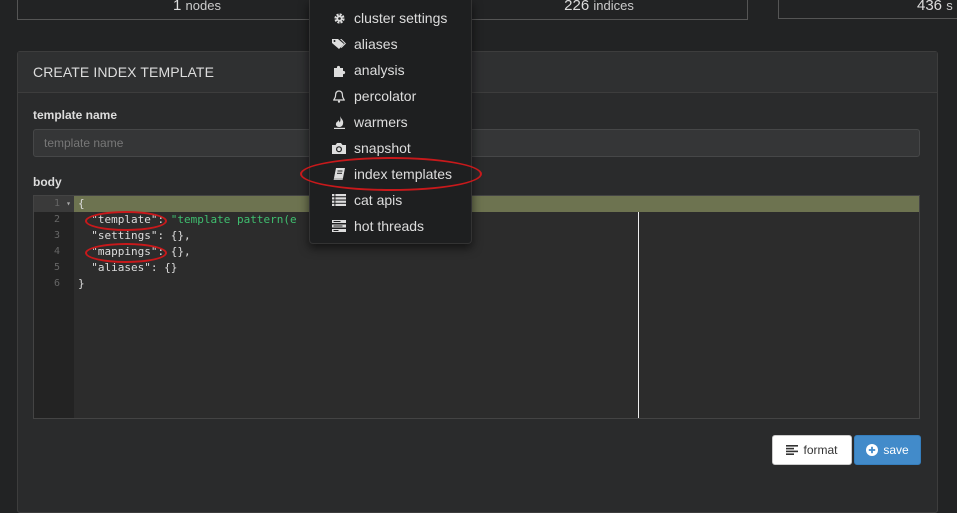 The width and height of the screenshot is (957, 513). What do you see at coordinates (867, 9) in the screenshot?
I see `shards-stat: 436 s` at bounding box center [867, 9].